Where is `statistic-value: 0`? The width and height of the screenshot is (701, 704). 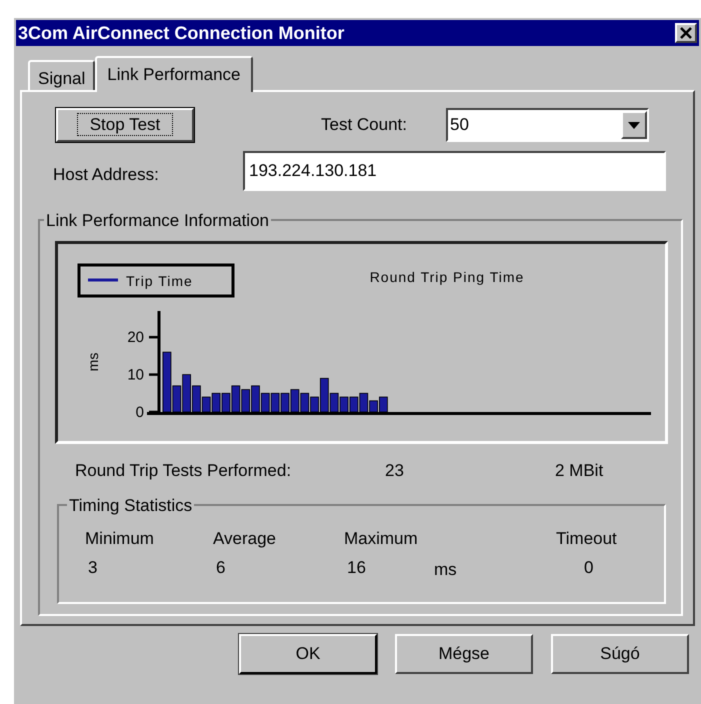 statistic-value: 0 is located at coordinates (588, 568).